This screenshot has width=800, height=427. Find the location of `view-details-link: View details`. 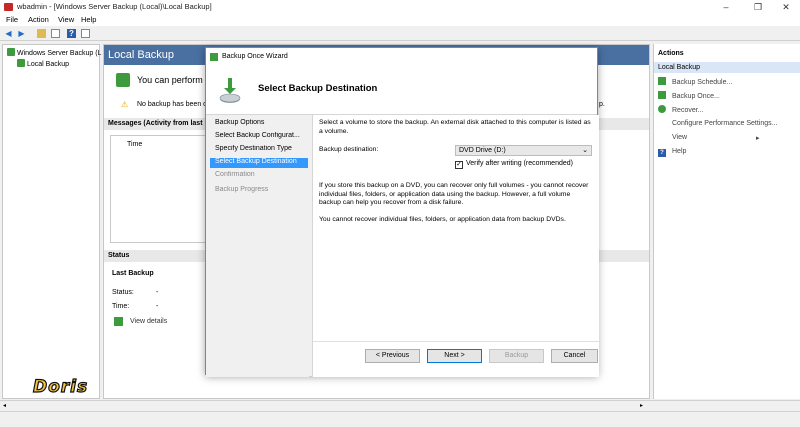

view-details-link: View details is located at coordinates (148, 321).